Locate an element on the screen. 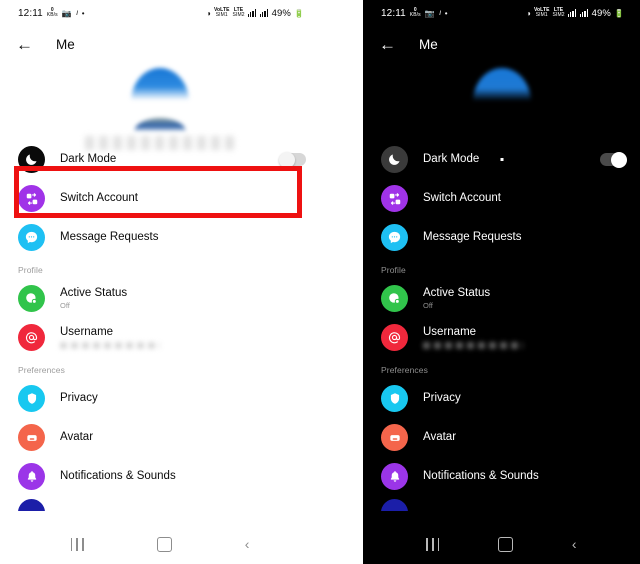 The height and width of the screenshot is (564, 640). list-item-labels: Switch Account is located at coordinates (524, 198).